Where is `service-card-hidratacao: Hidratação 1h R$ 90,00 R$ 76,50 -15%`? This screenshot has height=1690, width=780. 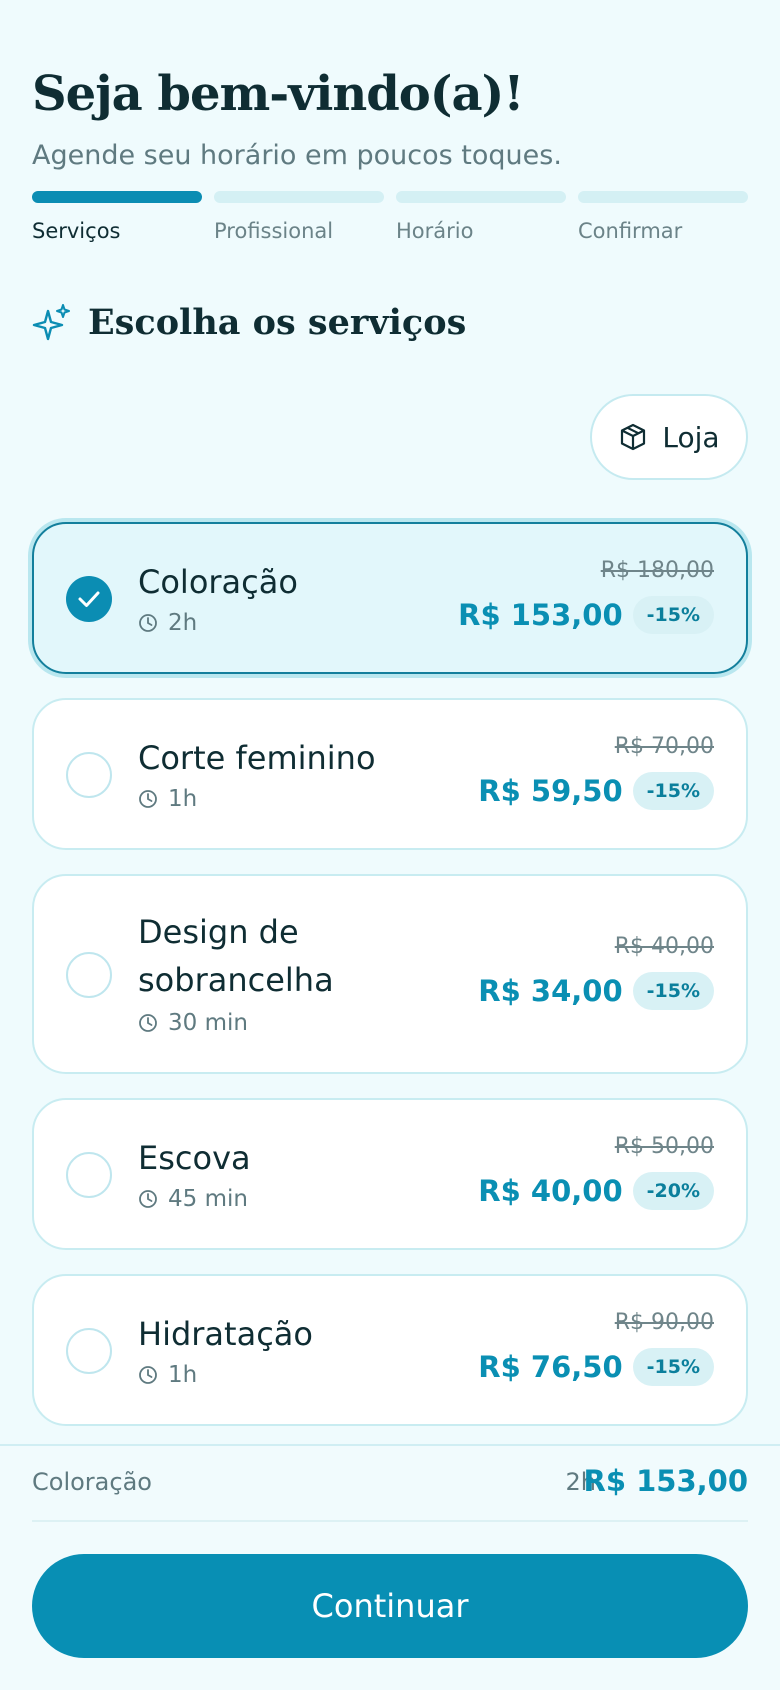
service-card-hidratacao: Hidratação 1h R$ 90,00 R$ 76,50 -15% is located at coordinates (390, 1350).